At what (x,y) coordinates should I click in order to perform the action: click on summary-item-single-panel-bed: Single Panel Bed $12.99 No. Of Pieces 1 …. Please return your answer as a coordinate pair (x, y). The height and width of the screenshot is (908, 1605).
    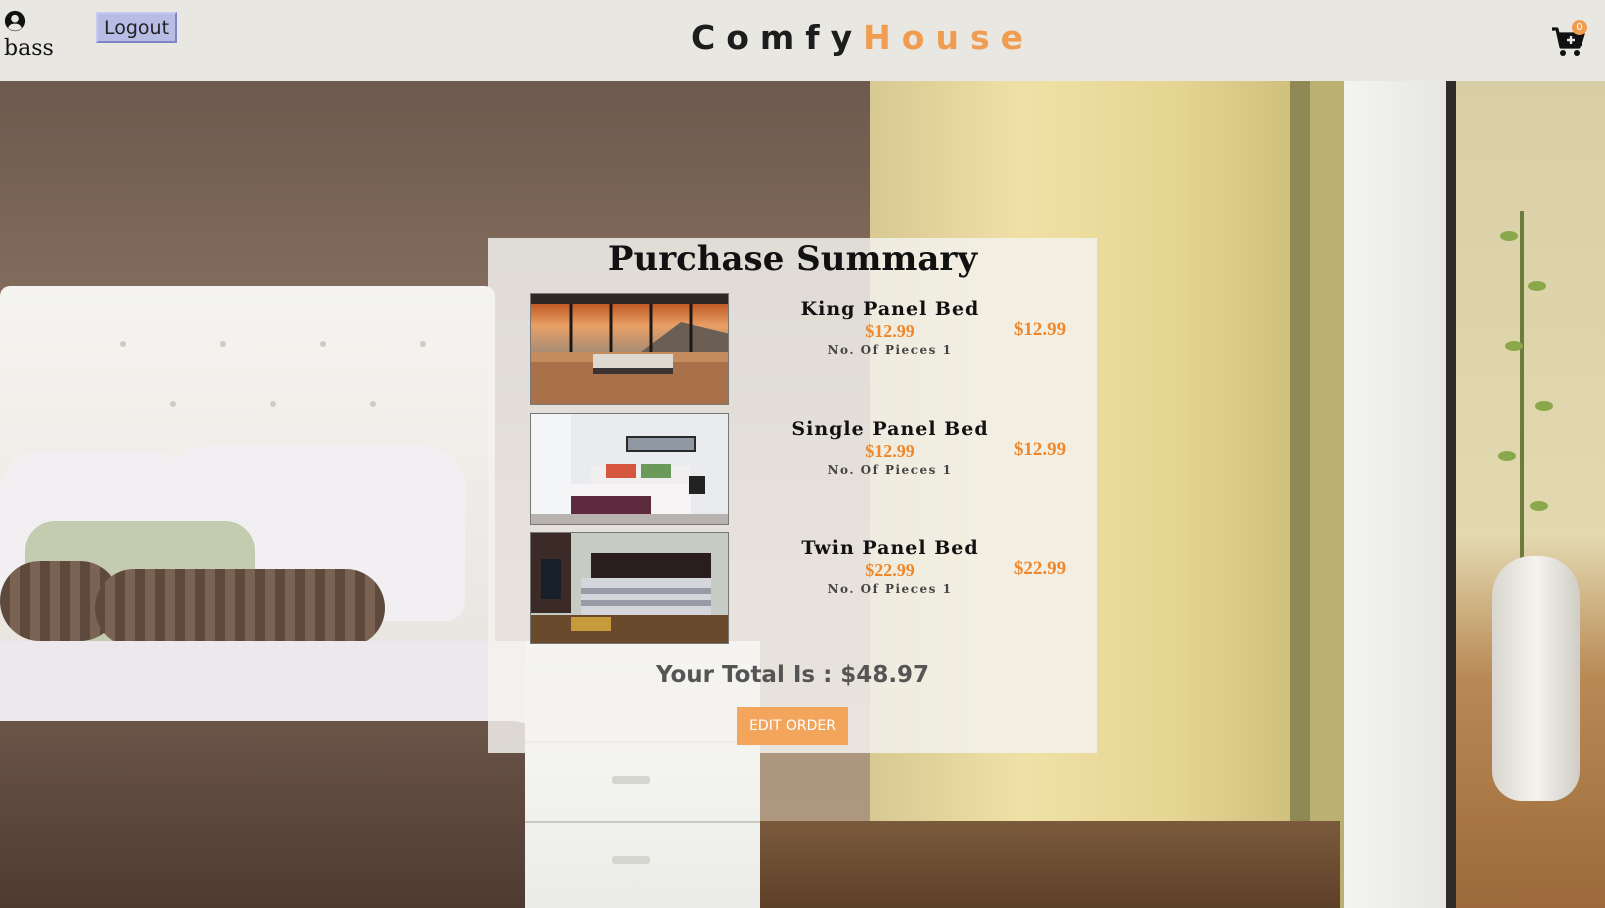
    Looking at the image, I should click on (810, 469).